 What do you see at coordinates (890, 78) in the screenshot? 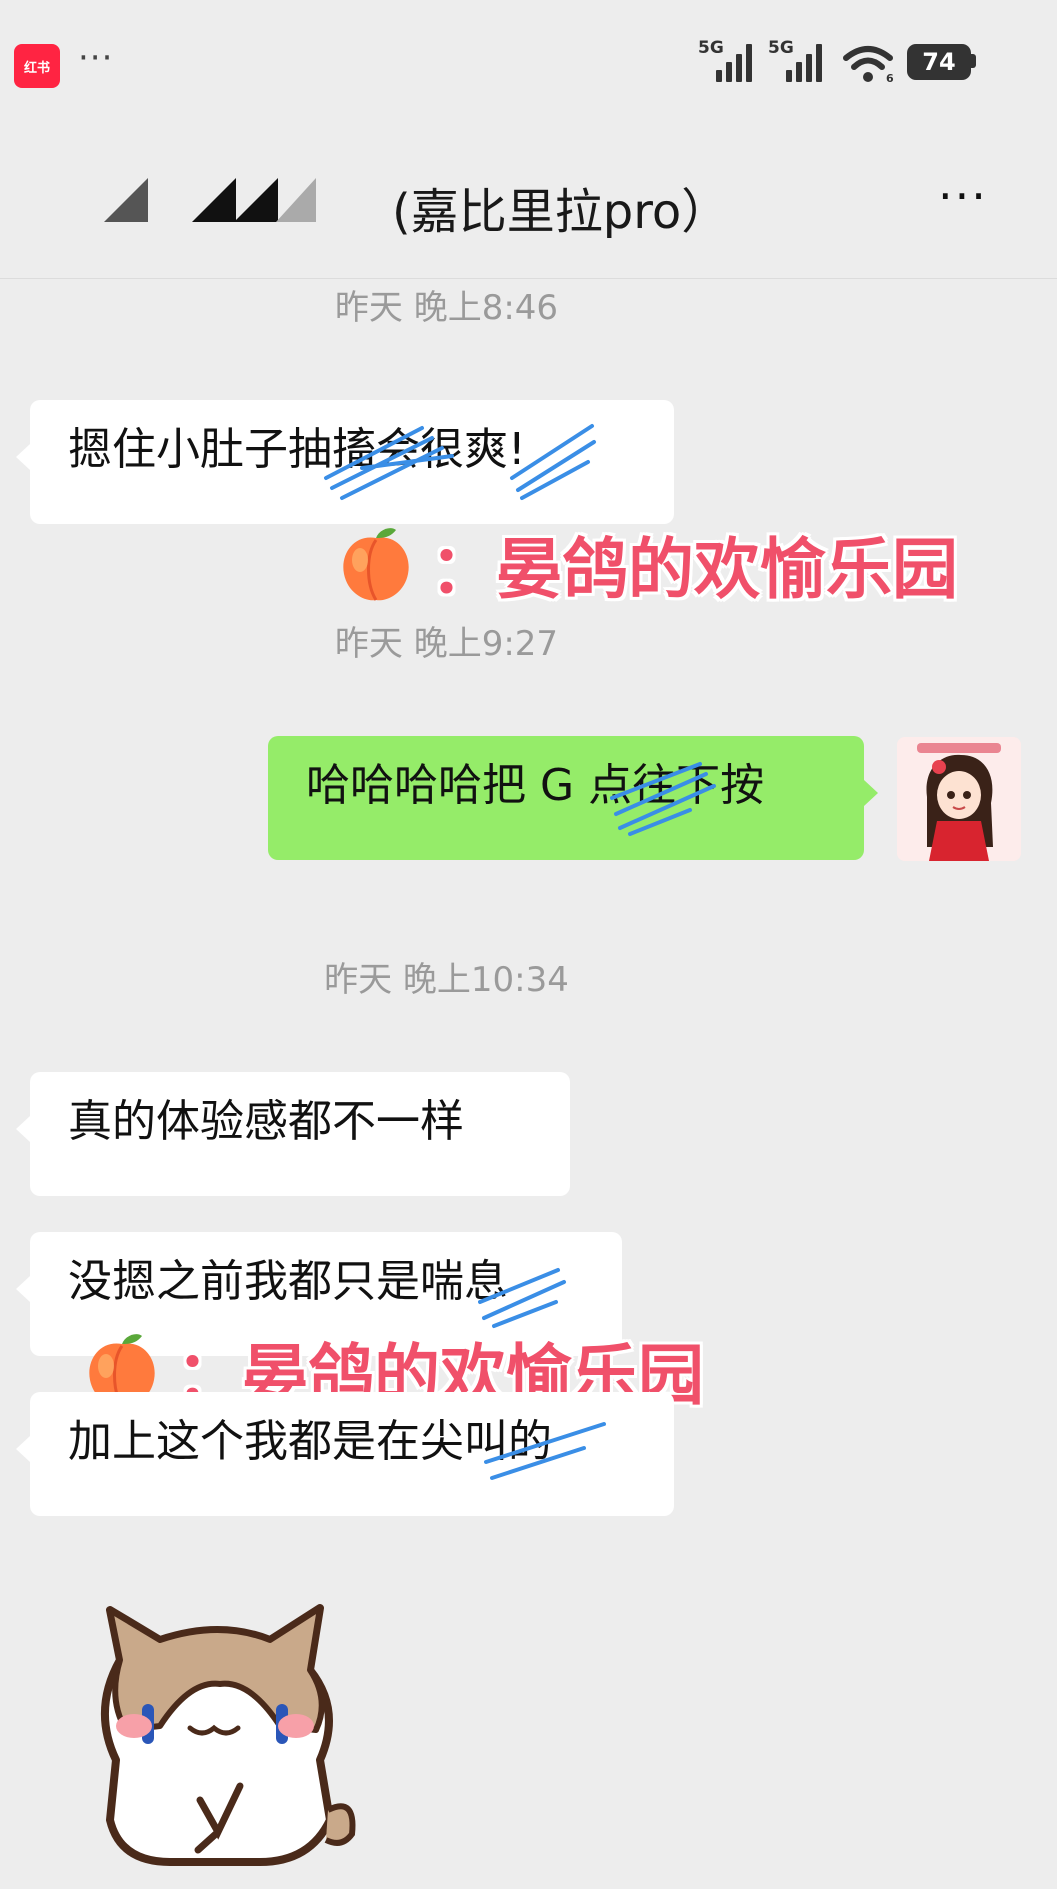
I see `svg-text: 6` at bounding box center [890, 78].